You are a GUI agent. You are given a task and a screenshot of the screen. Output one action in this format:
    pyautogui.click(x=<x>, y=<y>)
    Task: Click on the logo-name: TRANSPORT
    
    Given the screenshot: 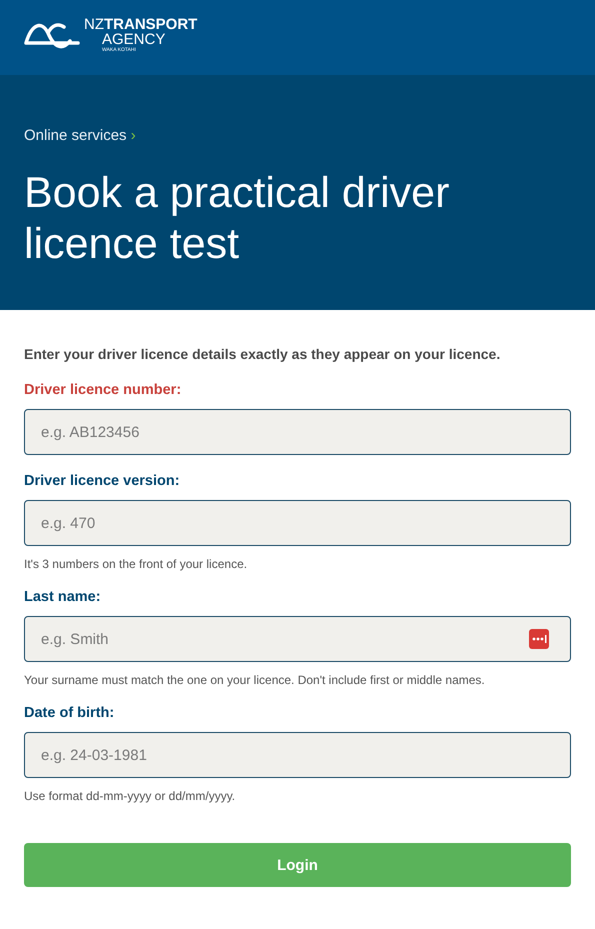 What is the action you would take?
    pyautogui.click(x=151, y=24)
    